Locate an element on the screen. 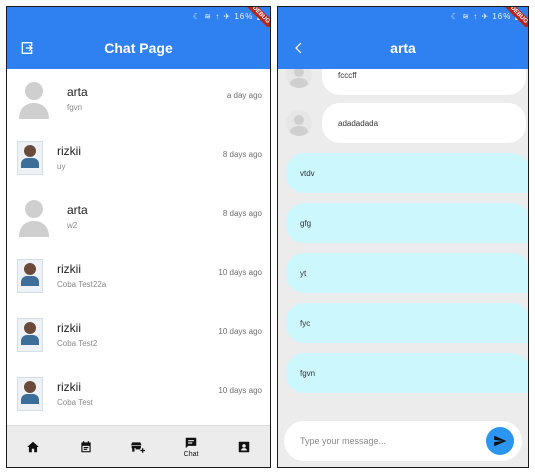 This screenshot has height=474, width=535. add-business-icon is located at coordinates (138, 447).